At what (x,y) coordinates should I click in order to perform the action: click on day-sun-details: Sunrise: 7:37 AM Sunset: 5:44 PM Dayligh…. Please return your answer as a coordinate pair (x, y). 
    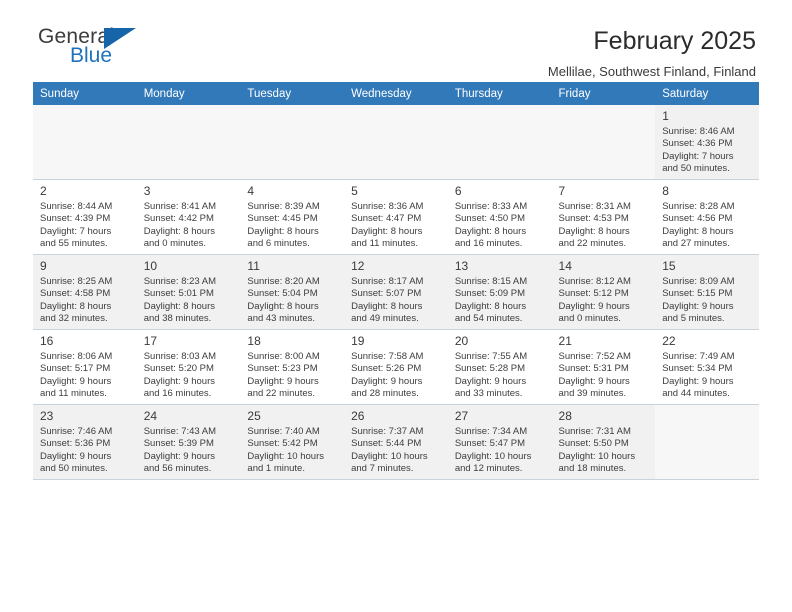
    Looking at the image, I should click on (389, 450).